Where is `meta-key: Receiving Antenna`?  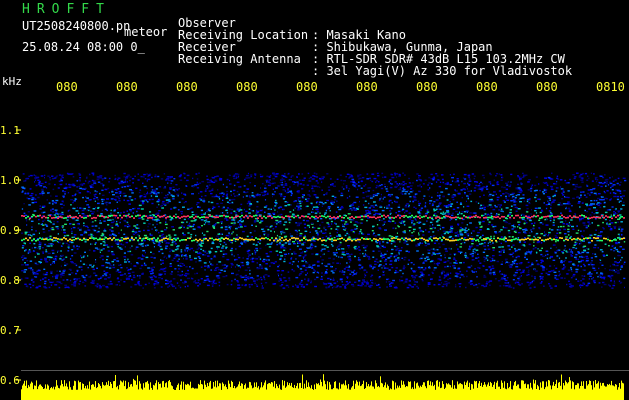
meta-key: Receiving Antenna is located at coordinates (239, 59).